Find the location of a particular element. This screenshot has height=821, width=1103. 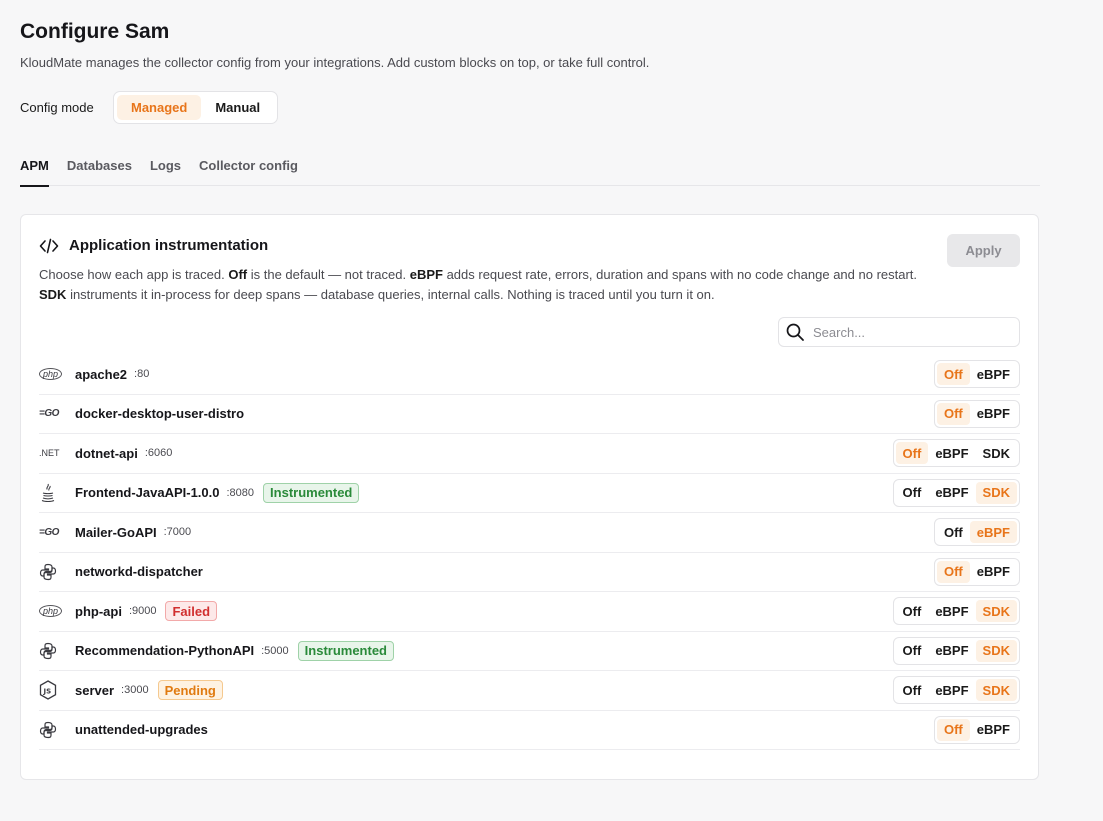

desc-bold-sdk: SDK is located at coordinates (53, 294).